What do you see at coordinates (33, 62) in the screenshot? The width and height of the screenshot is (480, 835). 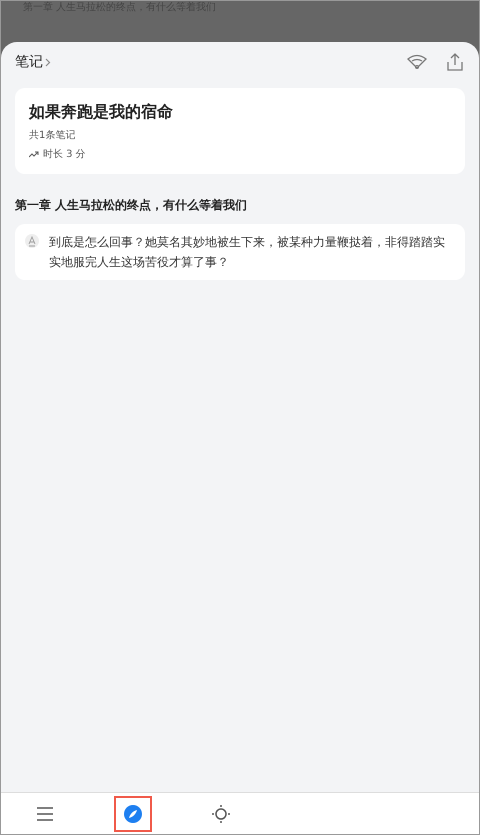 I see `notes-title-link: 笔记` at bounding box center [33, 62].